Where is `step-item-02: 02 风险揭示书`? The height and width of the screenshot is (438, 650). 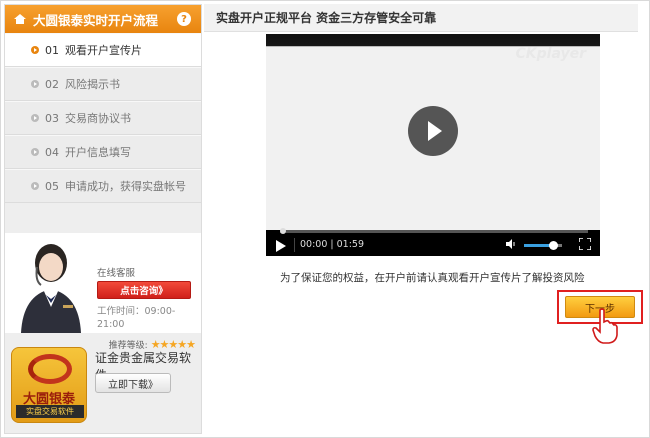 step-item-02: 02 风险揭示书 is located at coordinates (103, 84).